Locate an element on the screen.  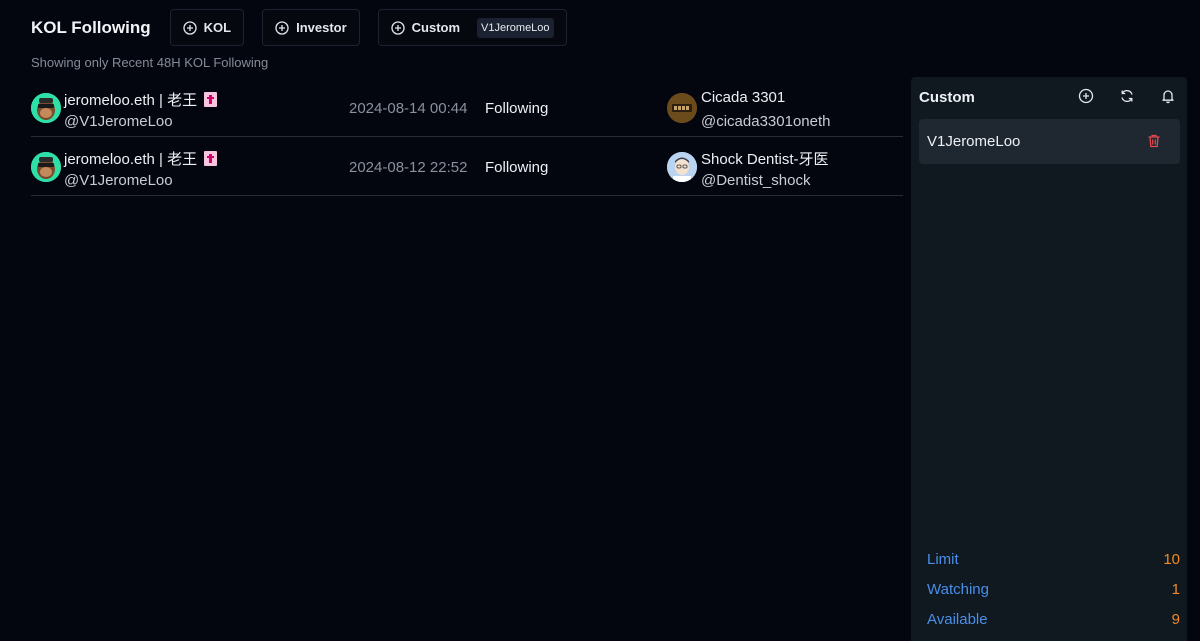
add-custom-button: Custom V1JeromeLoo is located at coordinates (472, 27).